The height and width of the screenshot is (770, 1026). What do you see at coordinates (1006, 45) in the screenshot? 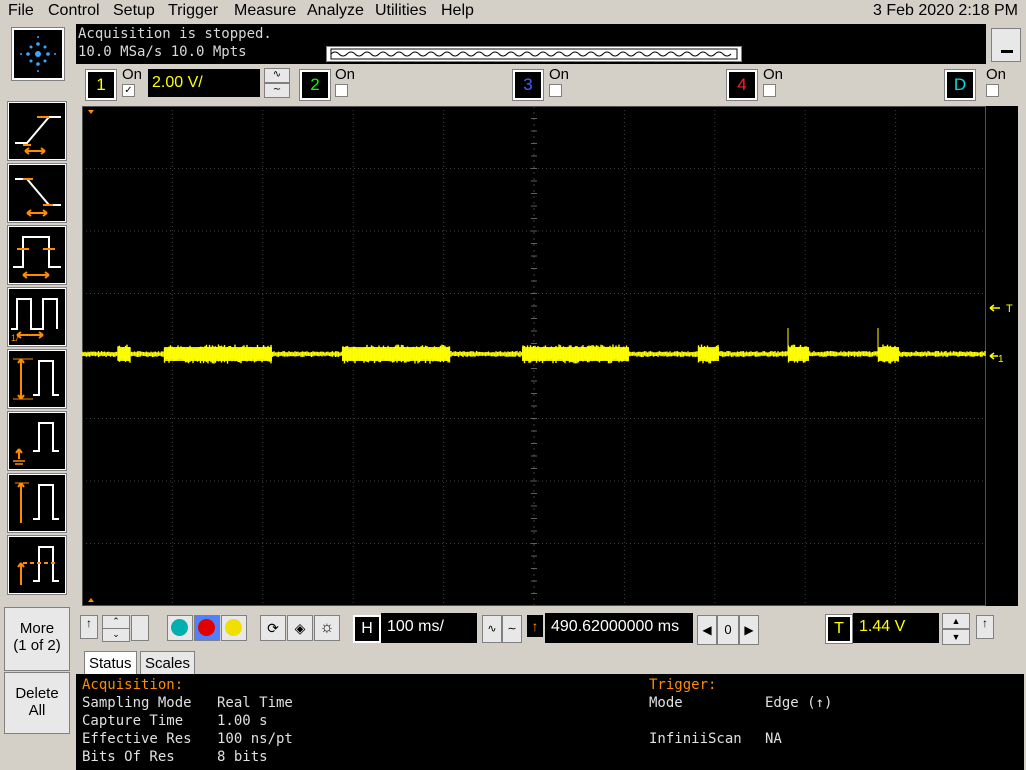
I see `minimize-button` at bounding box center [1006, 45].